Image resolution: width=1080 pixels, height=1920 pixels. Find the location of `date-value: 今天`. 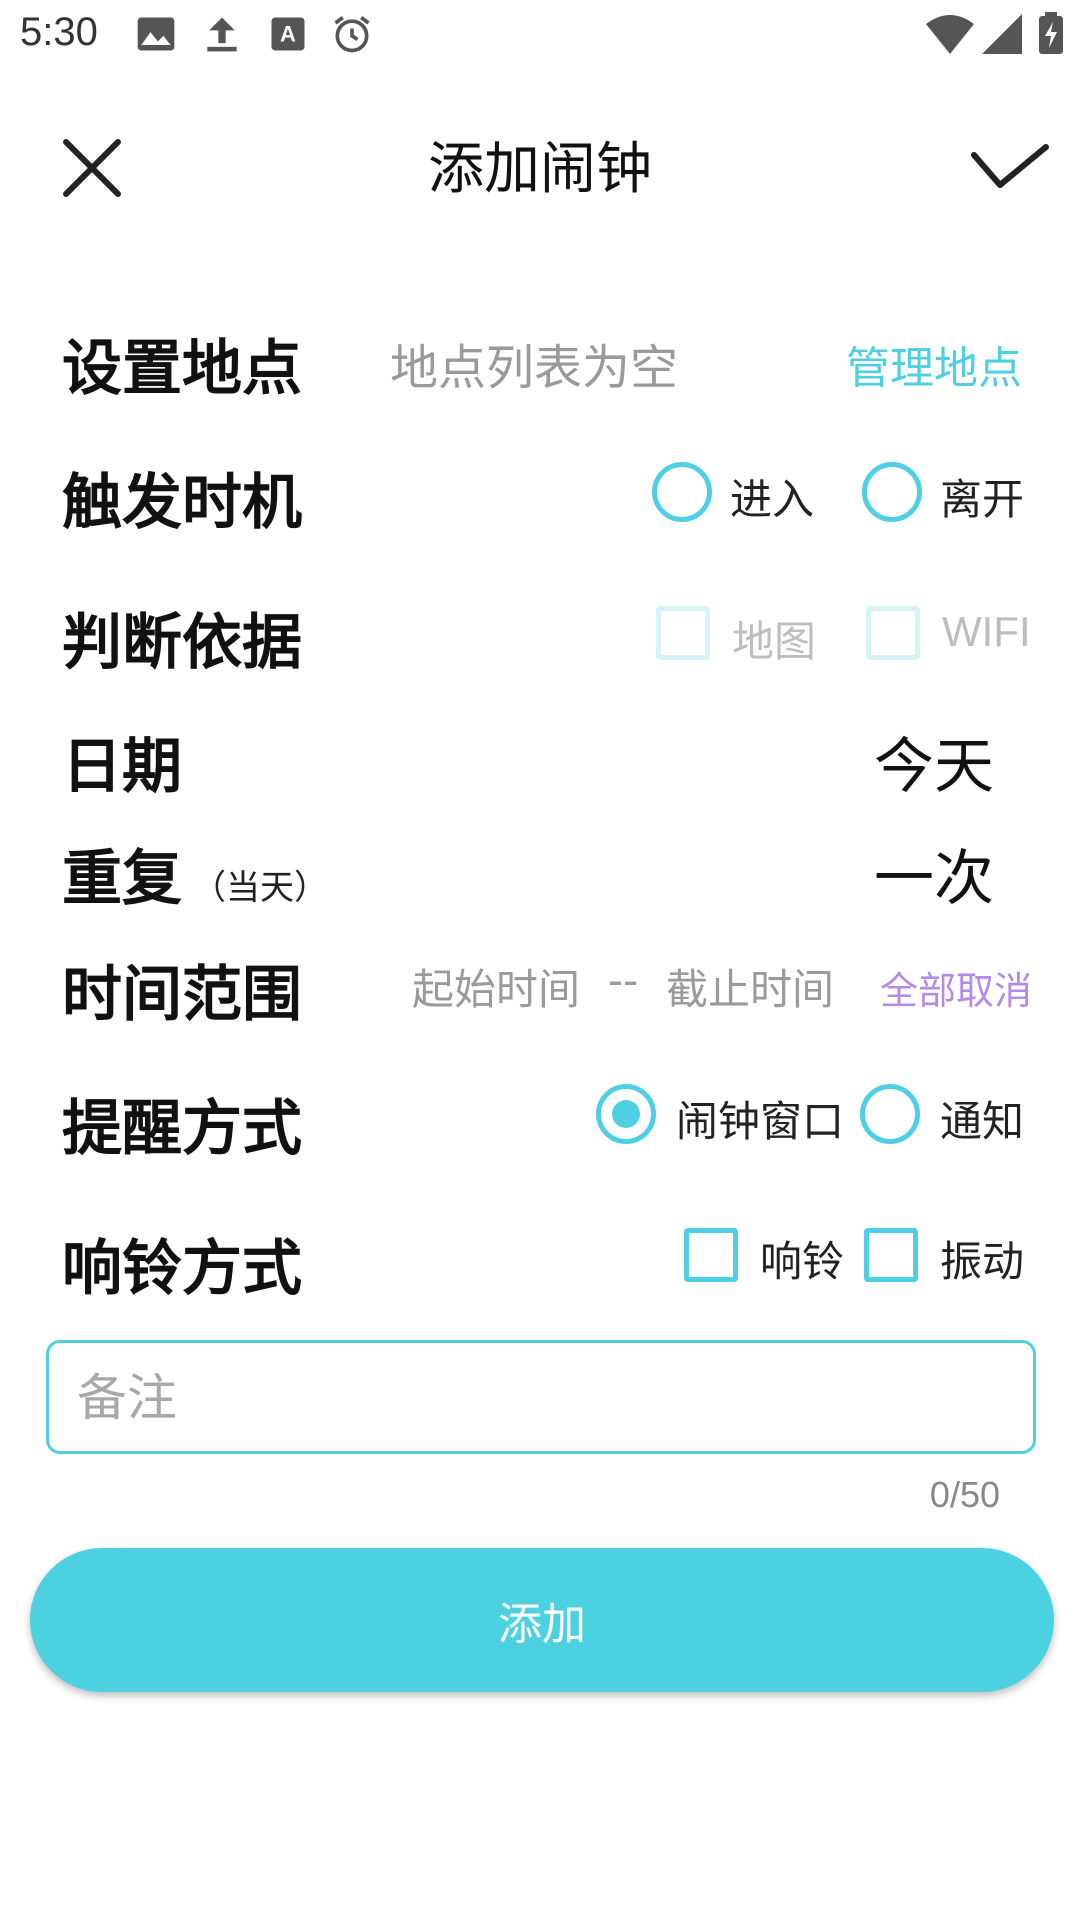

date-value: 今天 is located at coordinates (934, 761).